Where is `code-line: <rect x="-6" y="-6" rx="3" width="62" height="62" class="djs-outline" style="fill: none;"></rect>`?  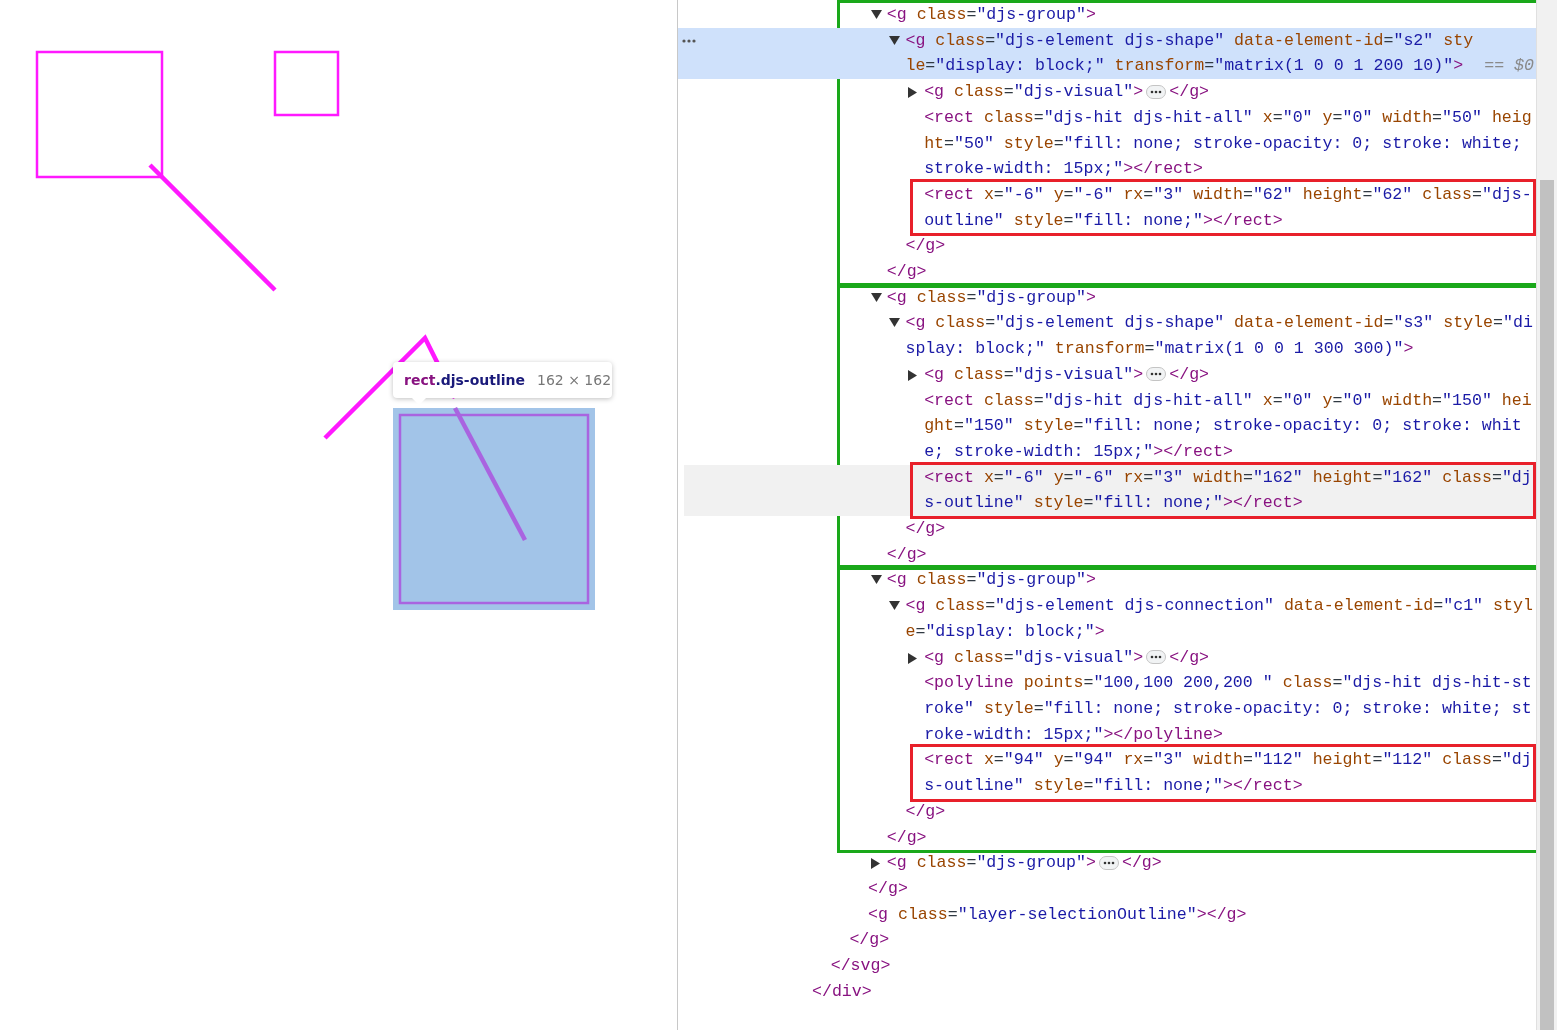
code-line: <rect x="-6" y="-6" rx="3" width="62" height="62" class="djs-outline" style="fill: none;"></rect> is located at coordinates (1230, 207).